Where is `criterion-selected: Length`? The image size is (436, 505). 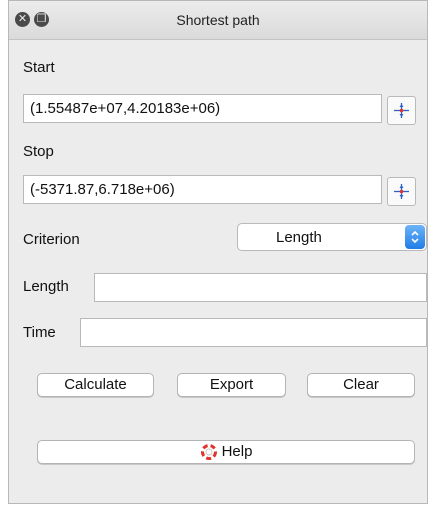 criterion-selected: Length is located at coordinates (299, 237).